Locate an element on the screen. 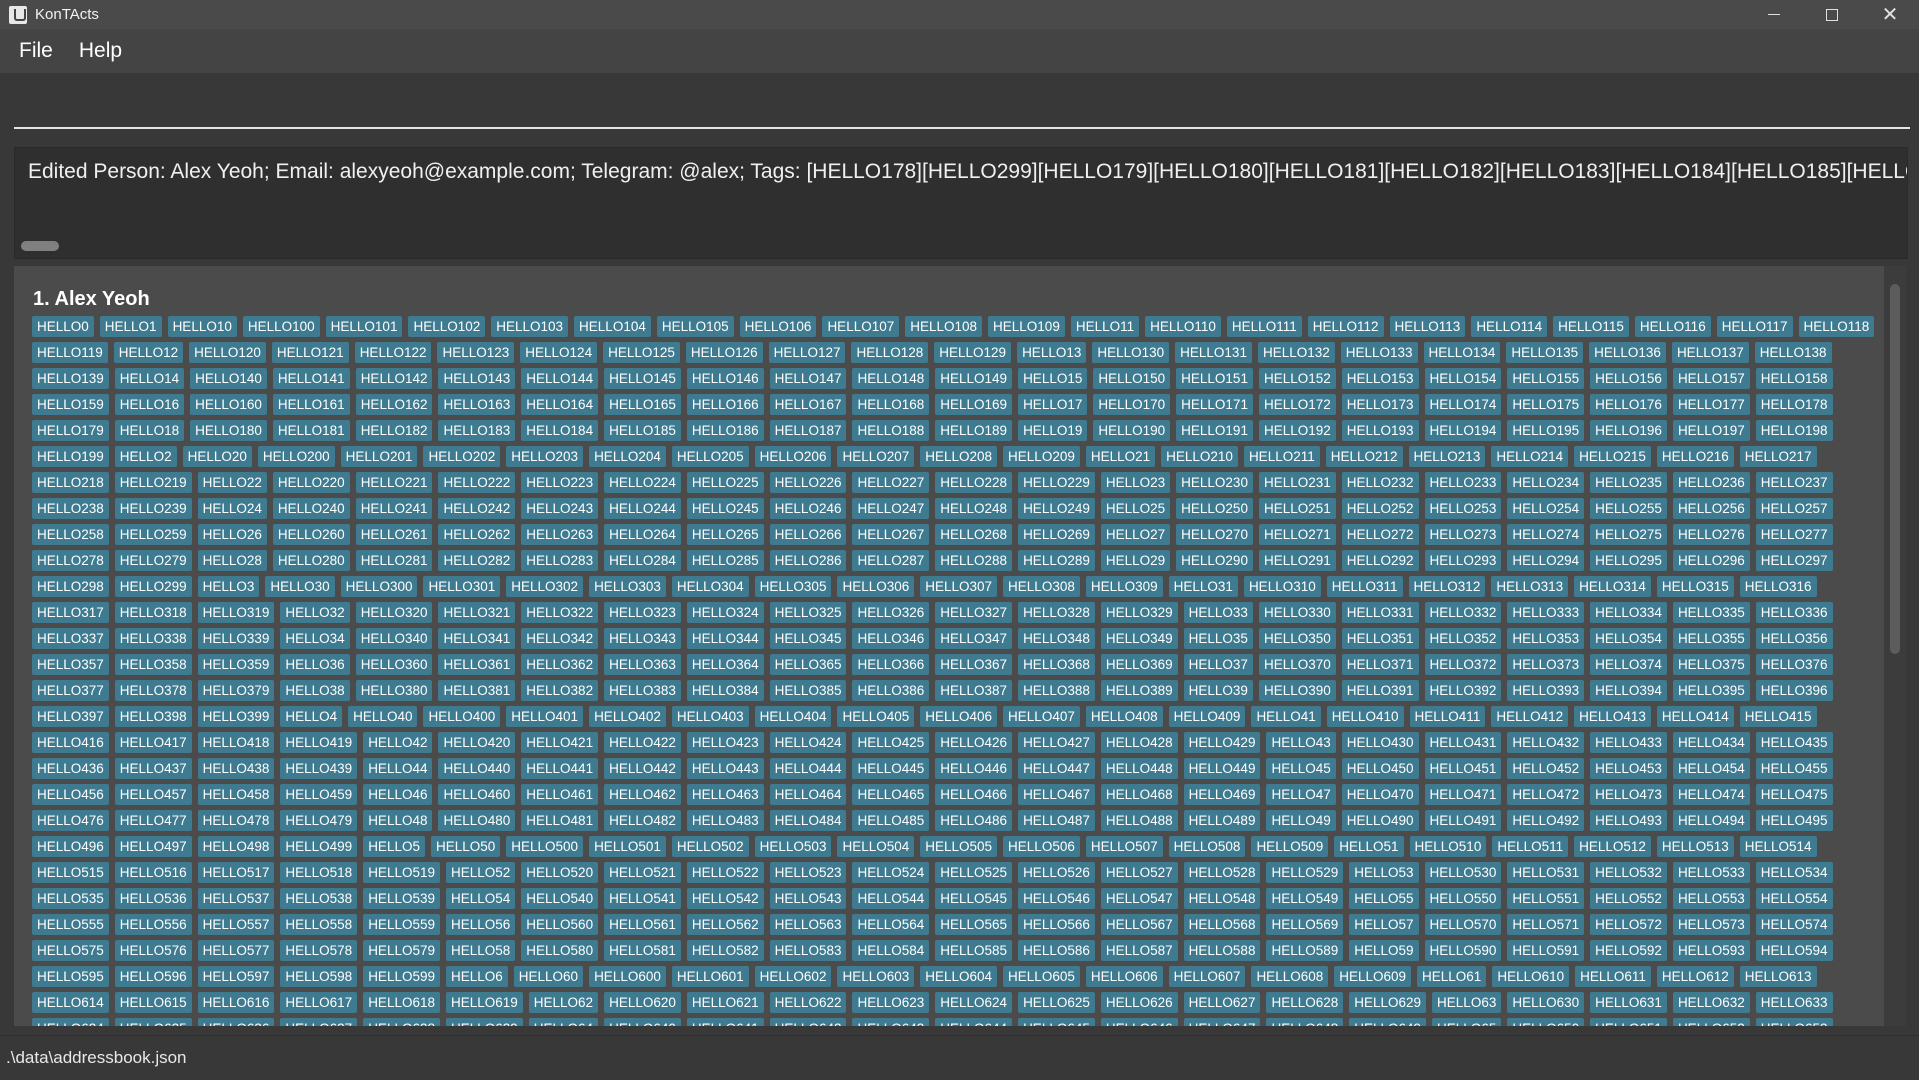  tag: HELLO282 is located at coordinates (477, 560).